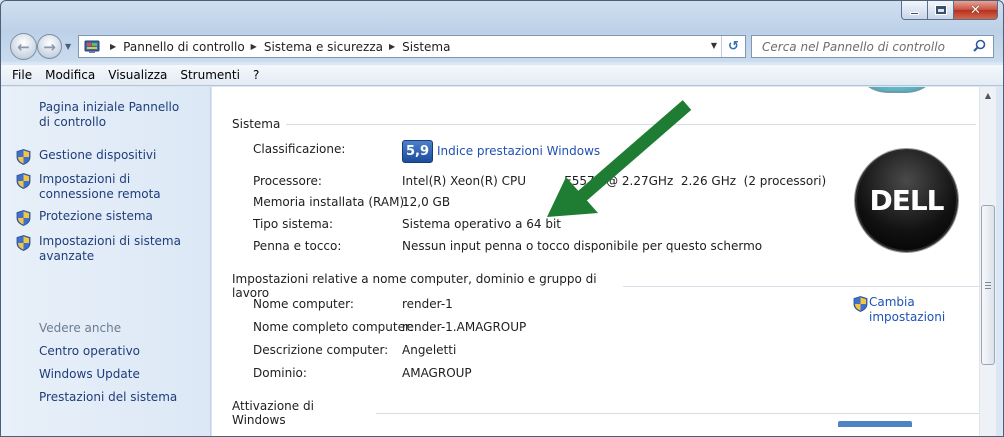  I want to click on oem-graphic-top, so click(897, 90).